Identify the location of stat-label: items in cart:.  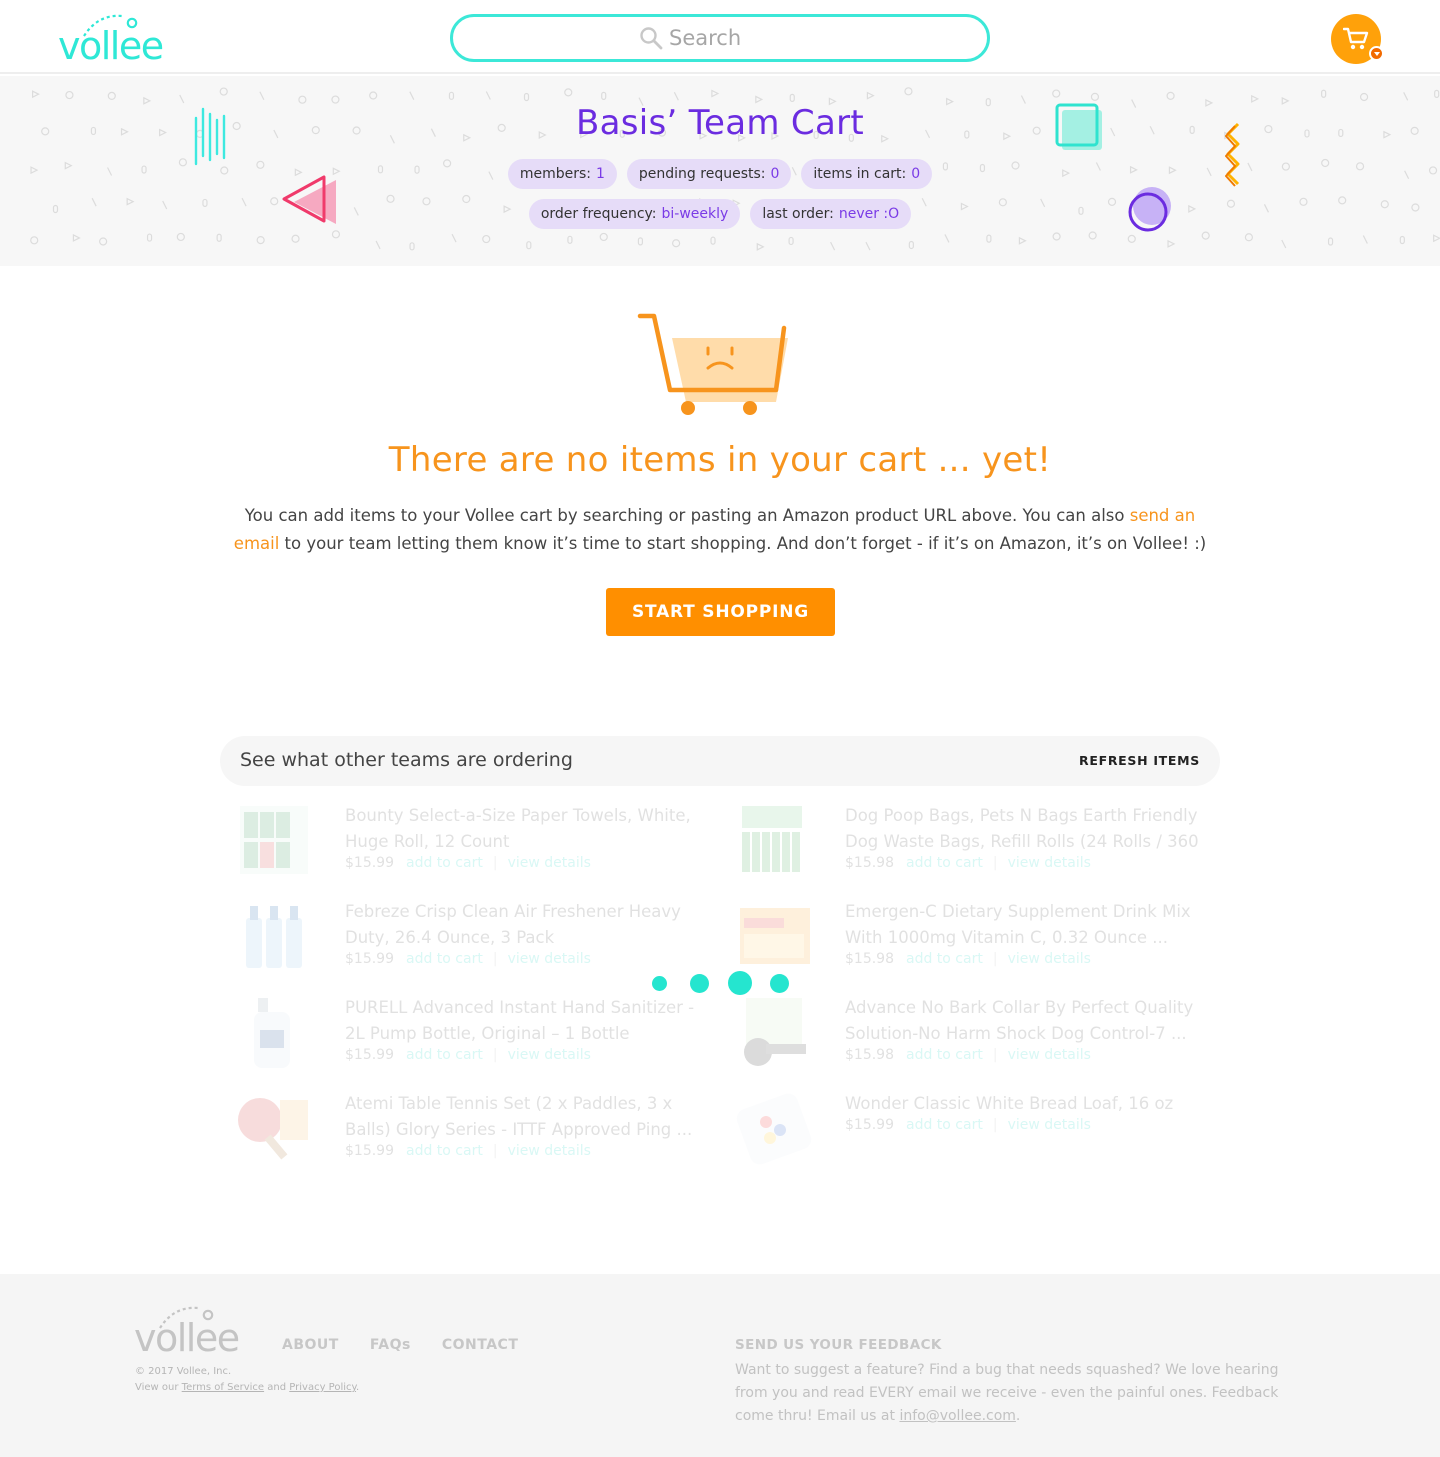
(860, 174).